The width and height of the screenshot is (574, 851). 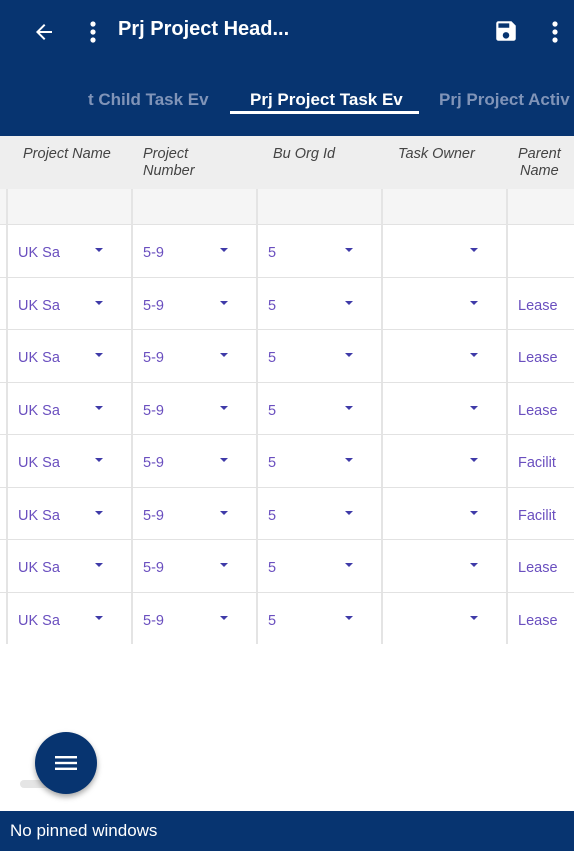 What do you see at coordinates (194, 207) in the screenshot?
I see `filter-cell-project-number` at bounding box center [194, 207].